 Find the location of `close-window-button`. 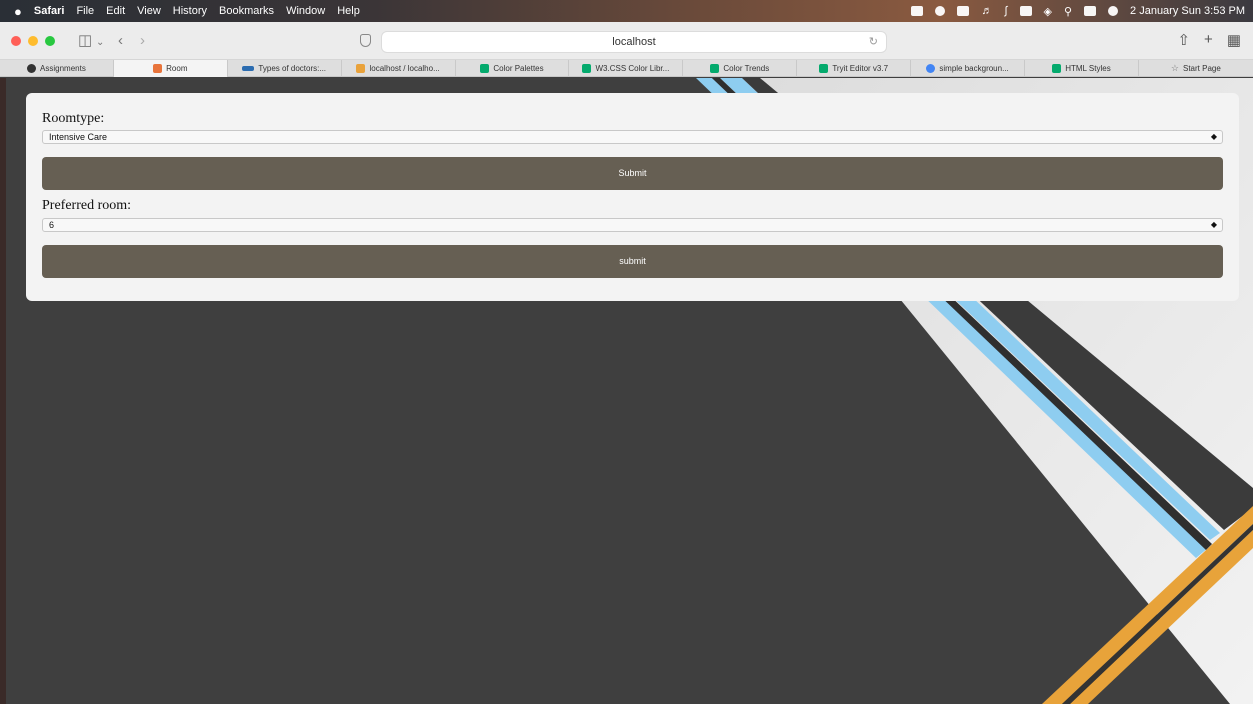

close-window-button is located at coordinates (16, 41).